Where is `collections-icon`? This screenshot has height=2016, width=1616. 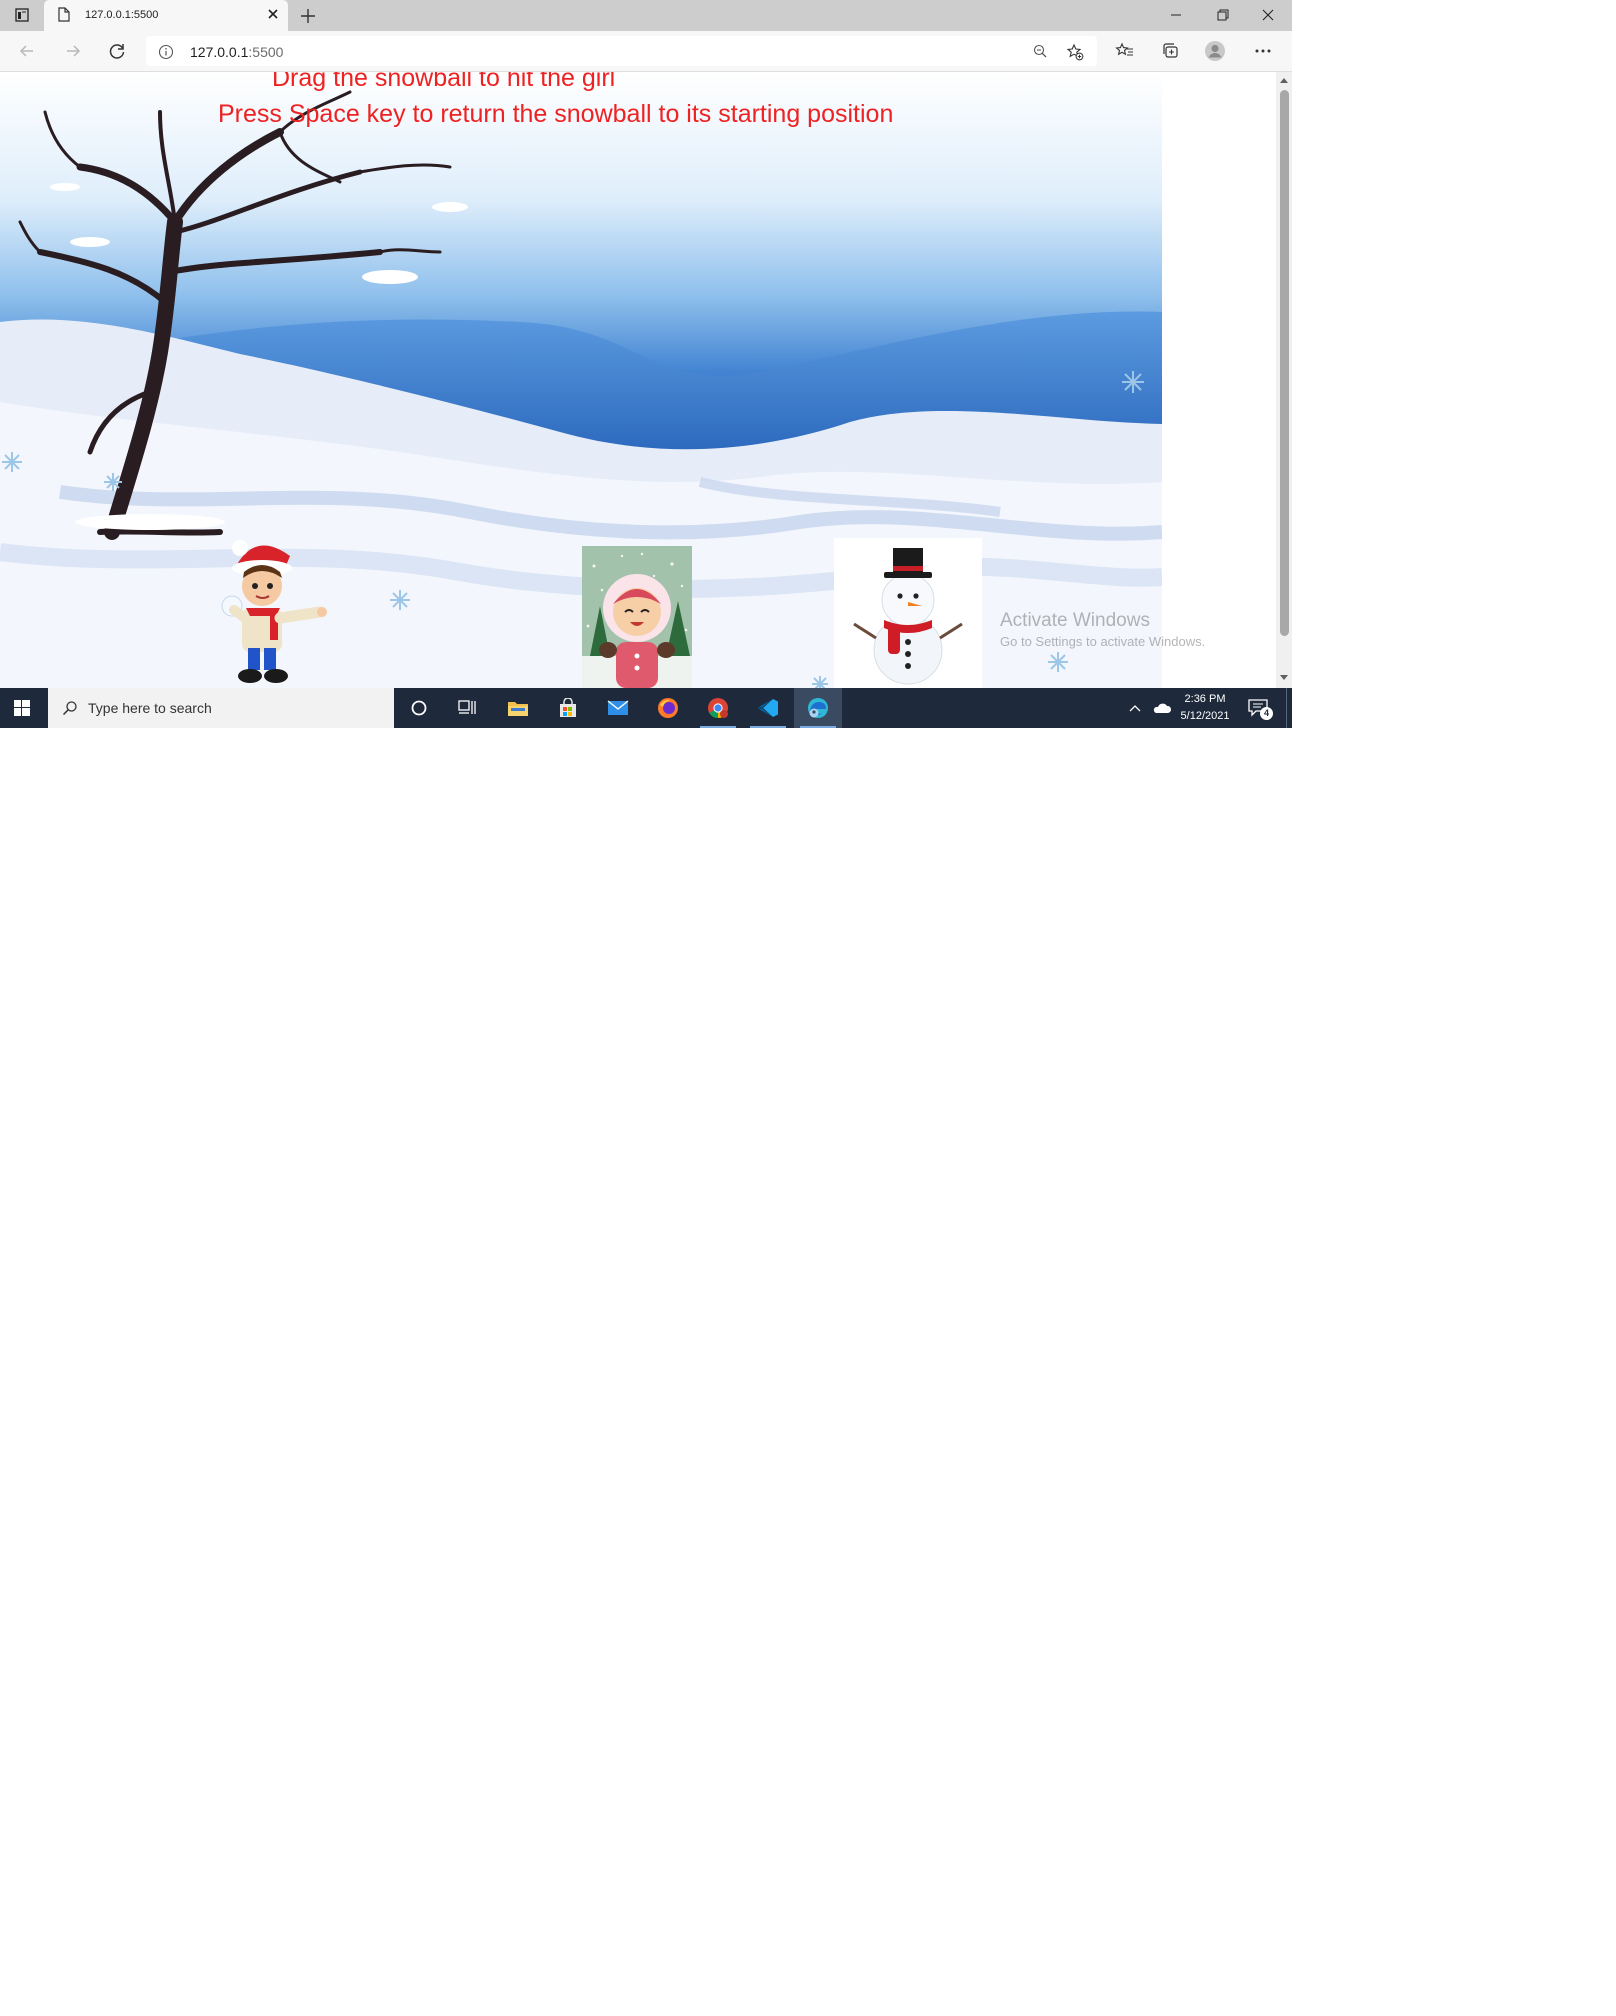
collections-icon is located at coordinates (1171, 51).